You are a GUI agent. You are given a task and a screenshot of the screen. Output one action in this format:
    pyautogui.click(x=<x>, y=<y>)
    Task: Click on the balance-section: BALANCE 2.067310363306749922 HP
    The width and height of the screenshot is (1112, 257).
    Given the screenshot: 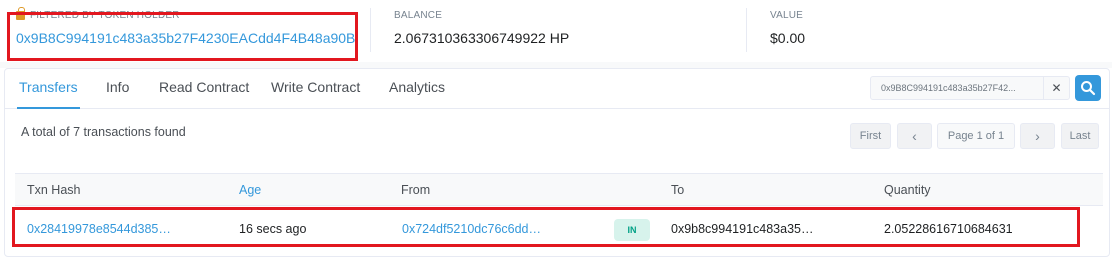 What is the action you would take?
    pyautogui.click(x=482, y=27)
    